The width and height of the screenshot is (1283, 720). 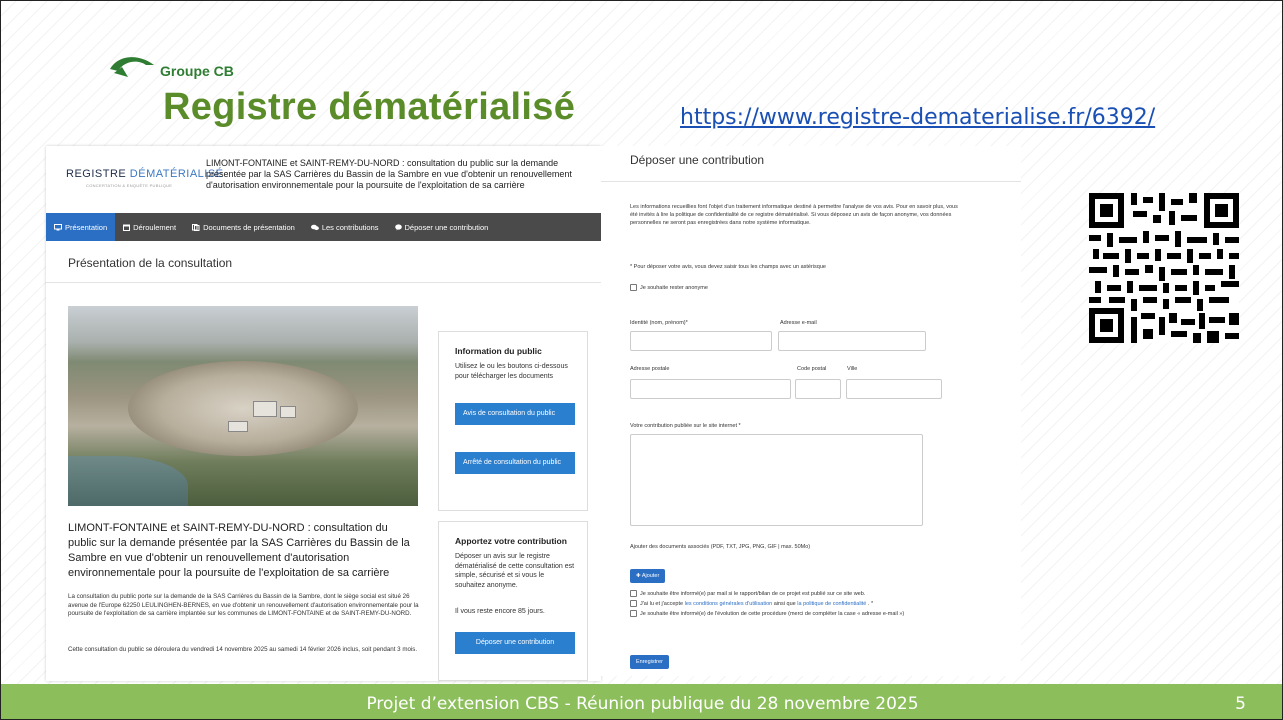 I want to click on documents-icon, so click(x=196, y=227).